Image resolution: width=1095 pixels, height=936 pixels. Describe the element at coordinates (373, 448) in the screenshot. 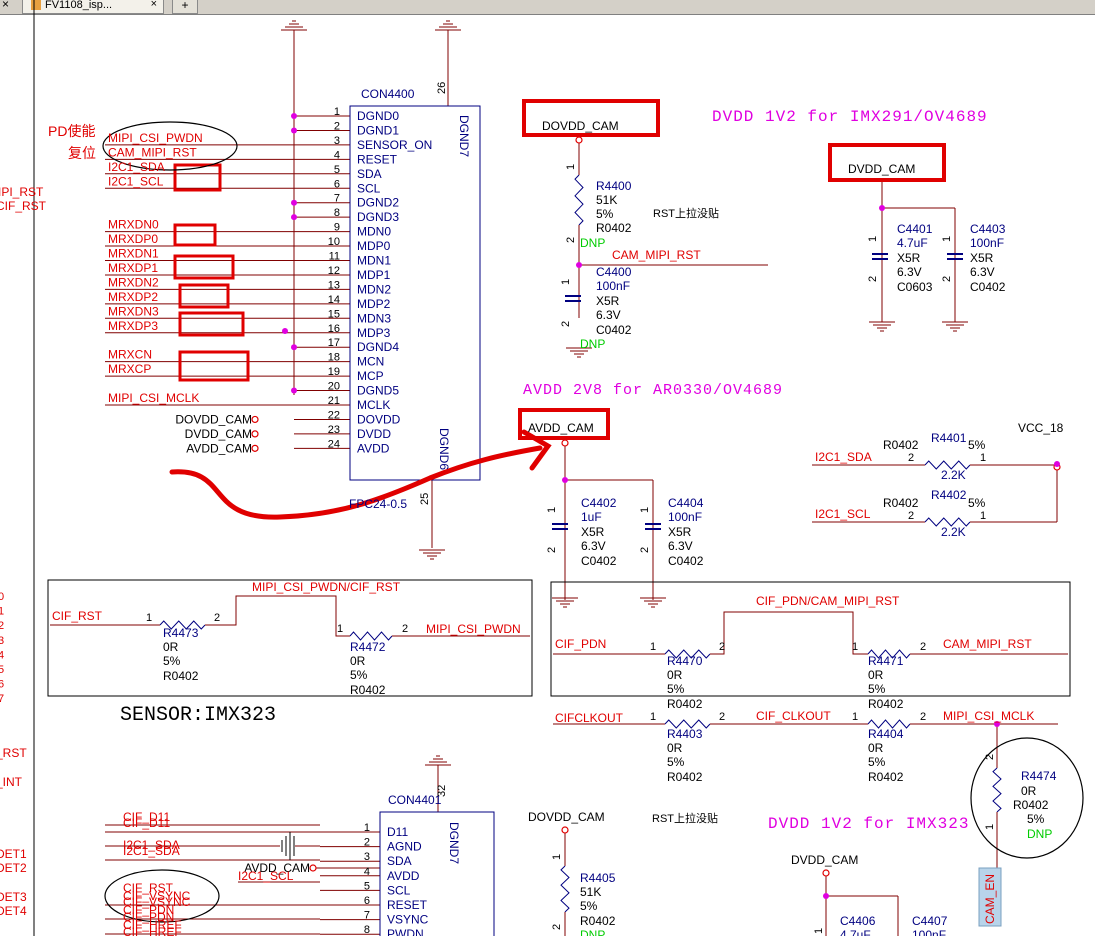

I see `pin-name: AVDD` at that location.